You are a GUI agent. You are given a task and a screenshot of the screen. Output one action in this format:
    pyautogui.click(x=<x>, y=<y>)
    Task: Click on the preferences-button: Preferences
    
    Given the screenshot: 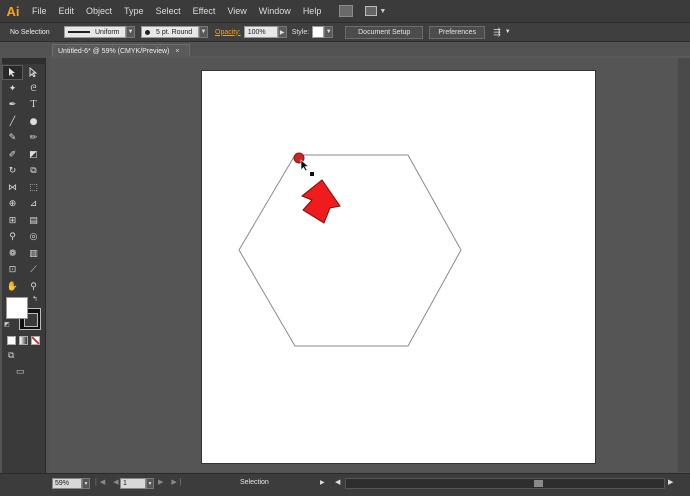 What is the action you would take?
    pyautogui.click(x=457, y=32)
    